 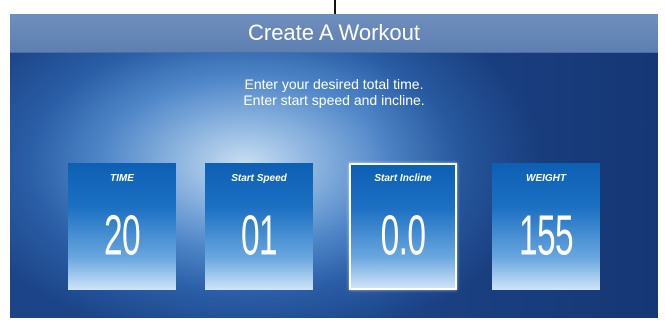 I want to click on top-divider-mark, so click(x=335, y=7).